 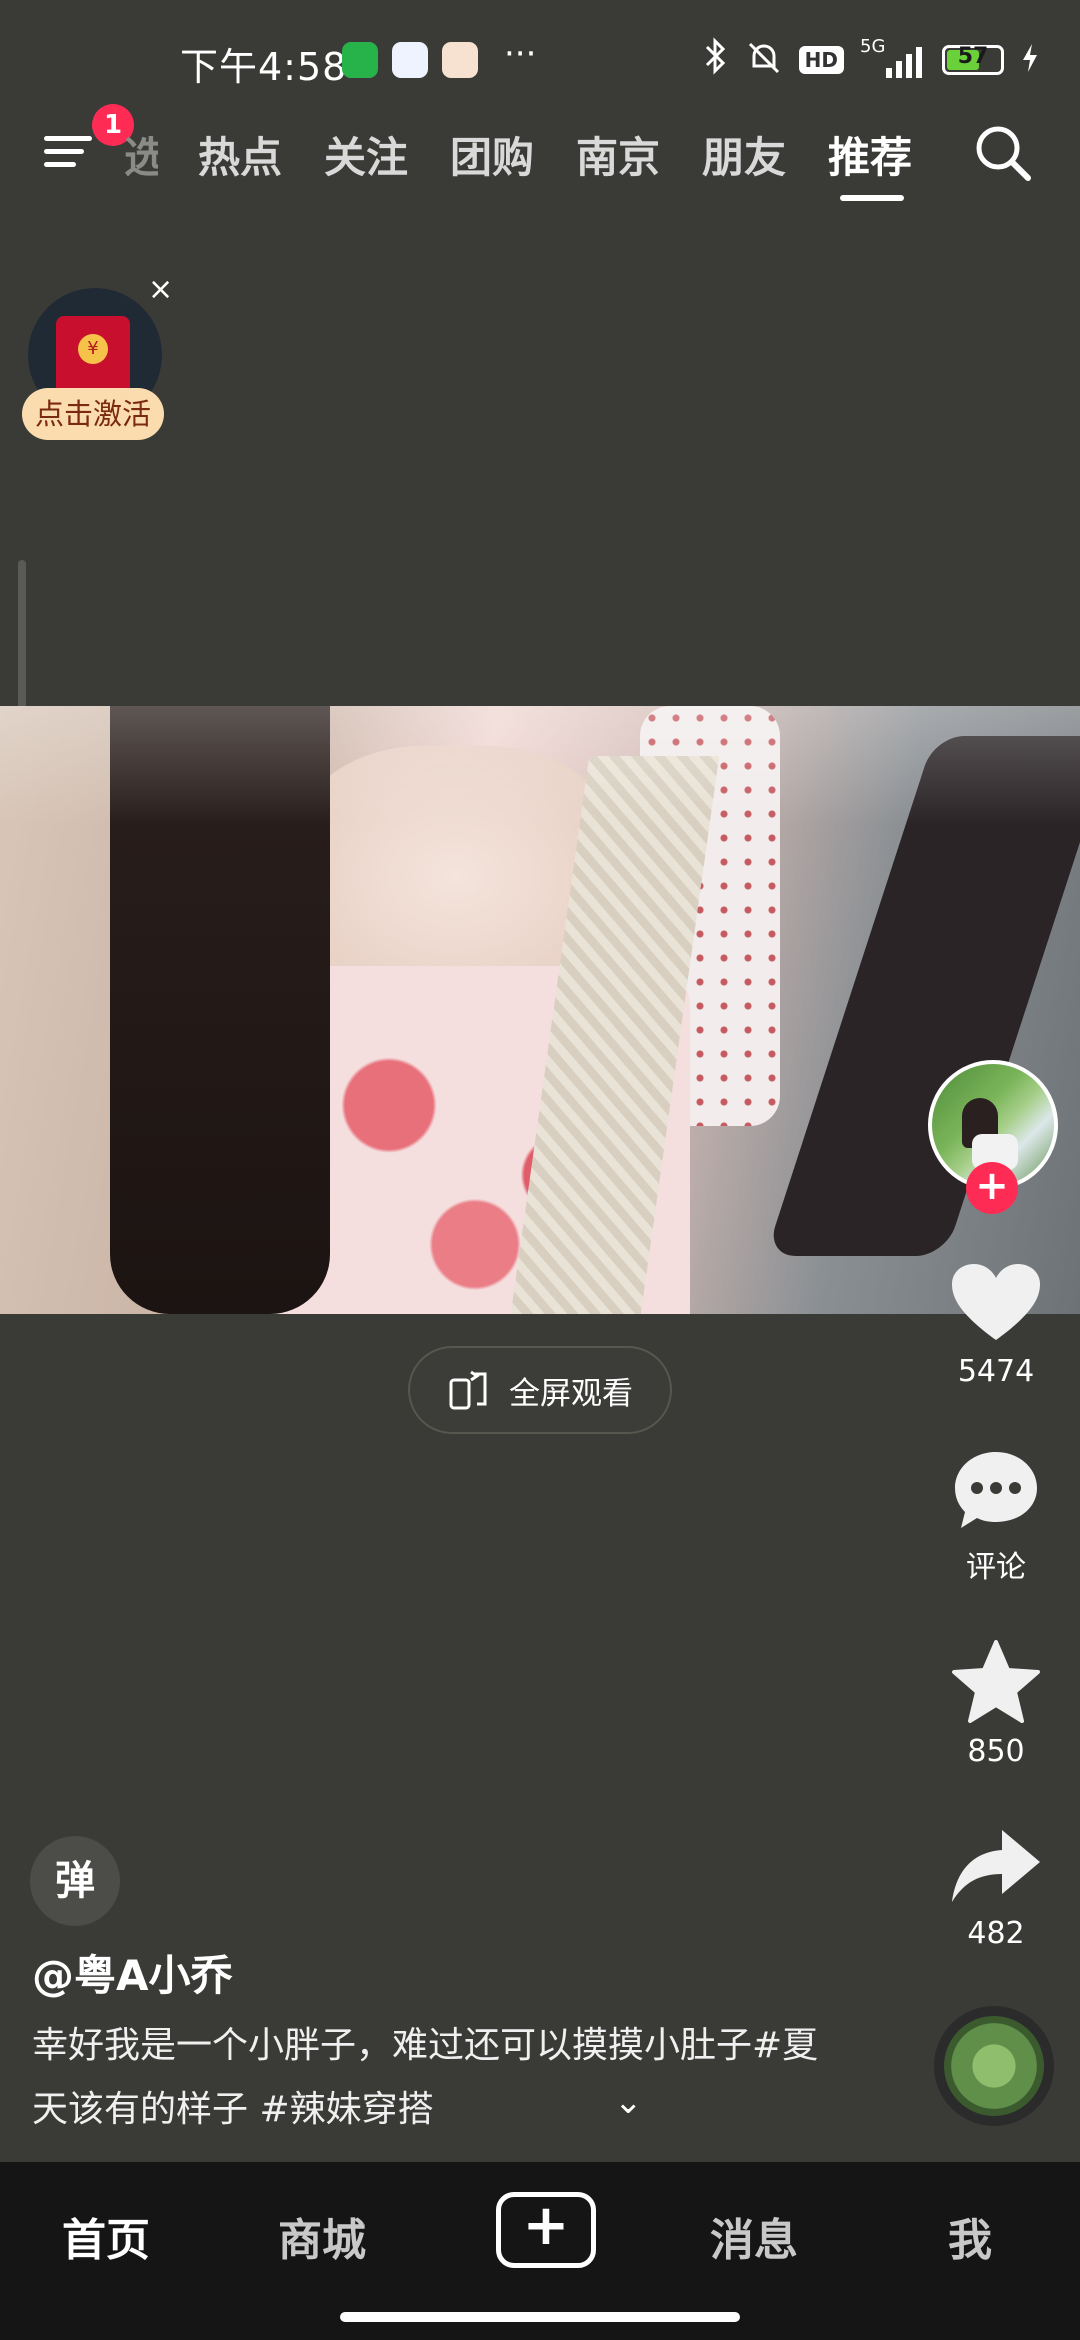 What do you see at coordinates (322, 2236) in the screenshot?
I see `nav-mall: 商城` at bounding box center [322, 2236].